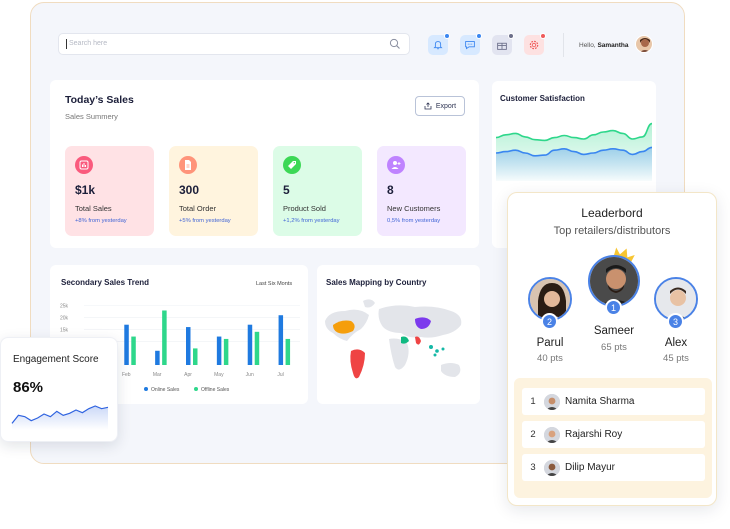 This screenshot has height=529, width=730. I want to click on map-region-south-america, so click(357, 364).